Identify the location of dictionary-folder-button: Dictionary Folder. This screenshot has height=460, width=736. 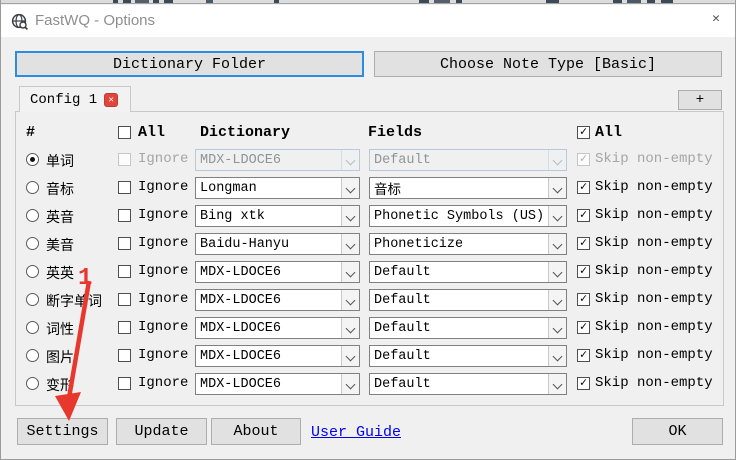
(189, 64).